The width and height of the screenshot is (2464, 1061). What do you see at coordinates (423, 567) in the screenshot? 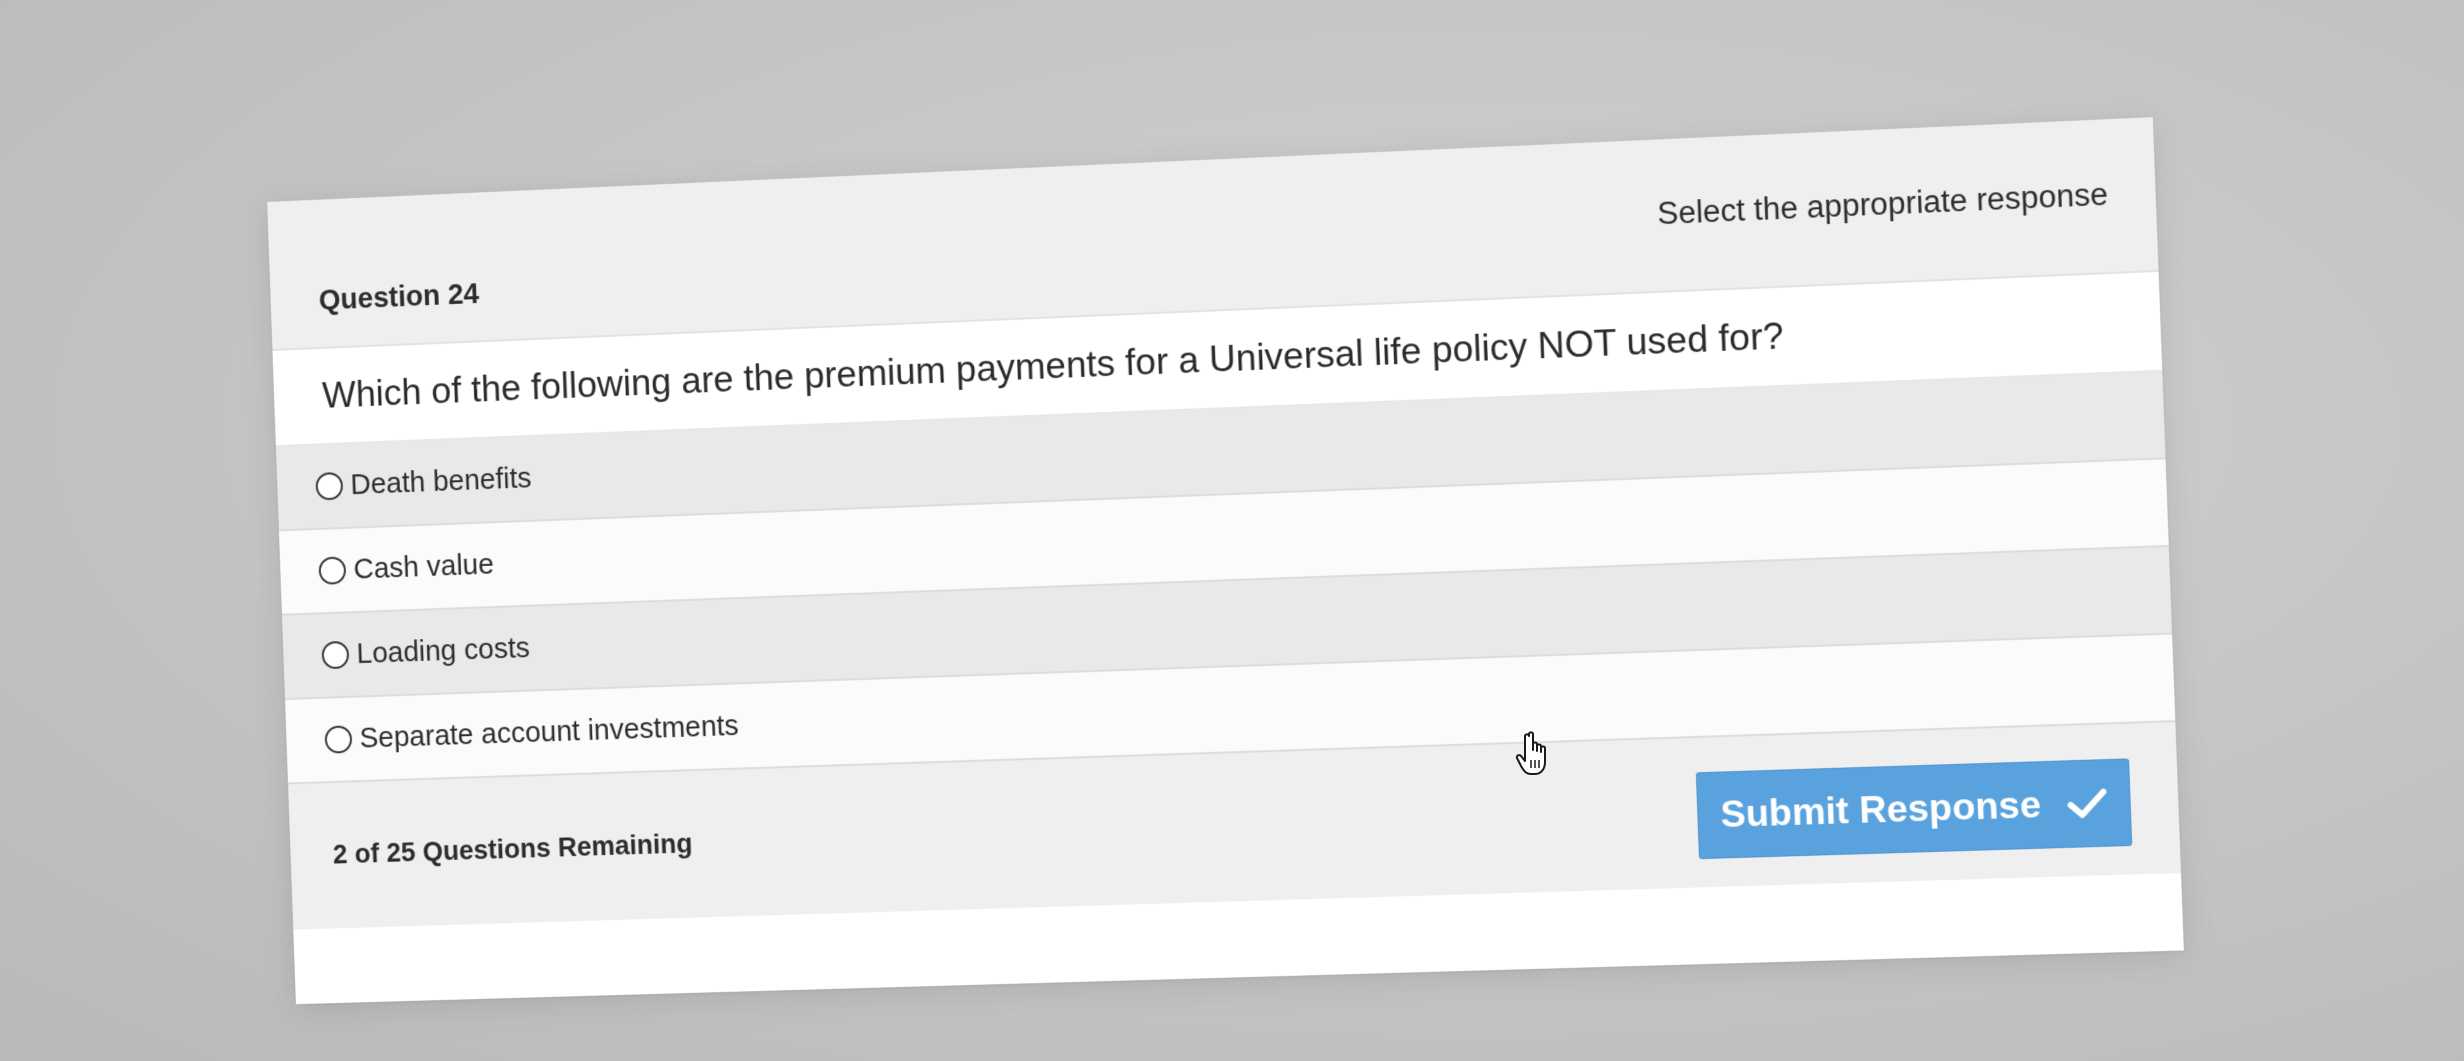
I see `option-label: Cash value` at bounding box center [423, 567].